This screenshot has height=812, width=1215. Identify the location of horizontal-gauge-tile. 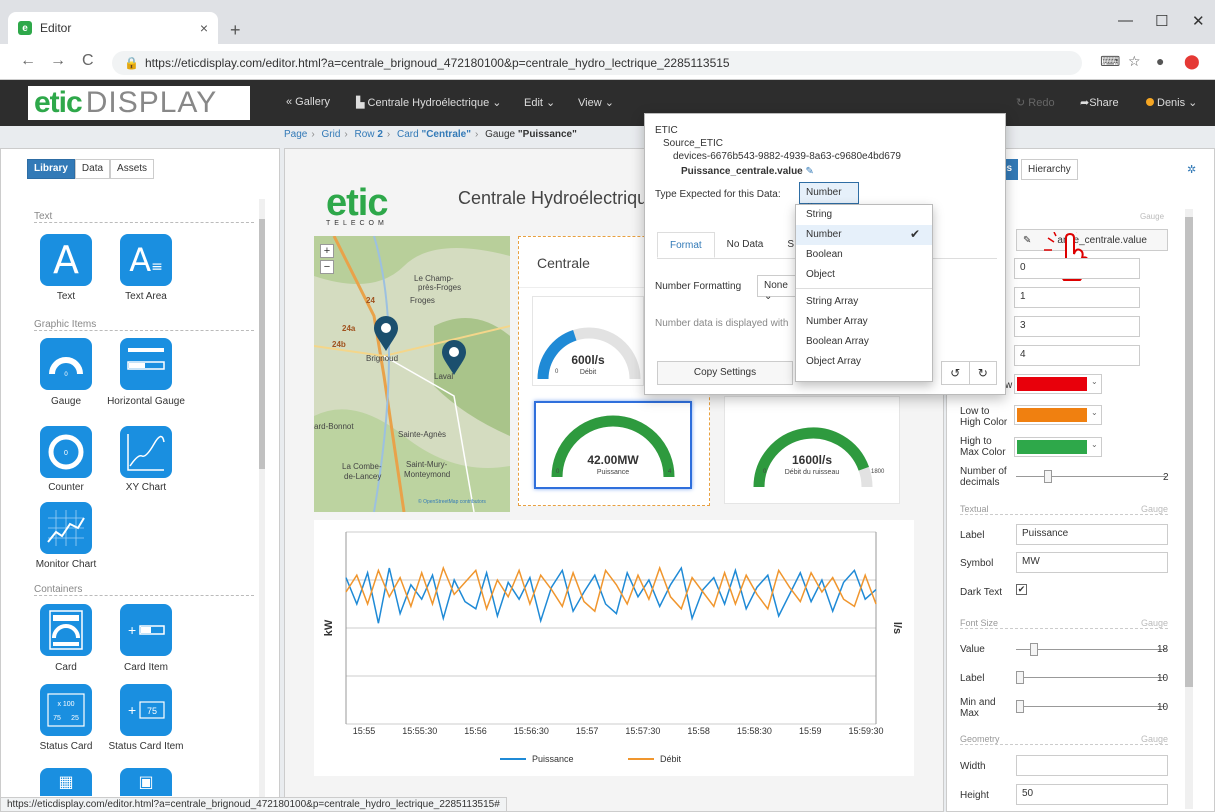
(146, 364).